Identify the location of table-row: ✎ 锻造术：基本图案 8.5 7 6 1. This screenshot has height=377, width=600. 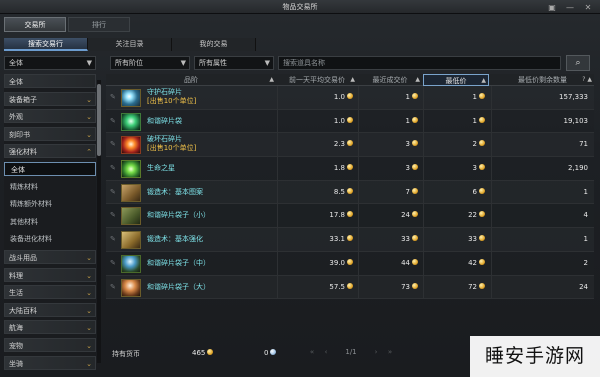
(350, 192).